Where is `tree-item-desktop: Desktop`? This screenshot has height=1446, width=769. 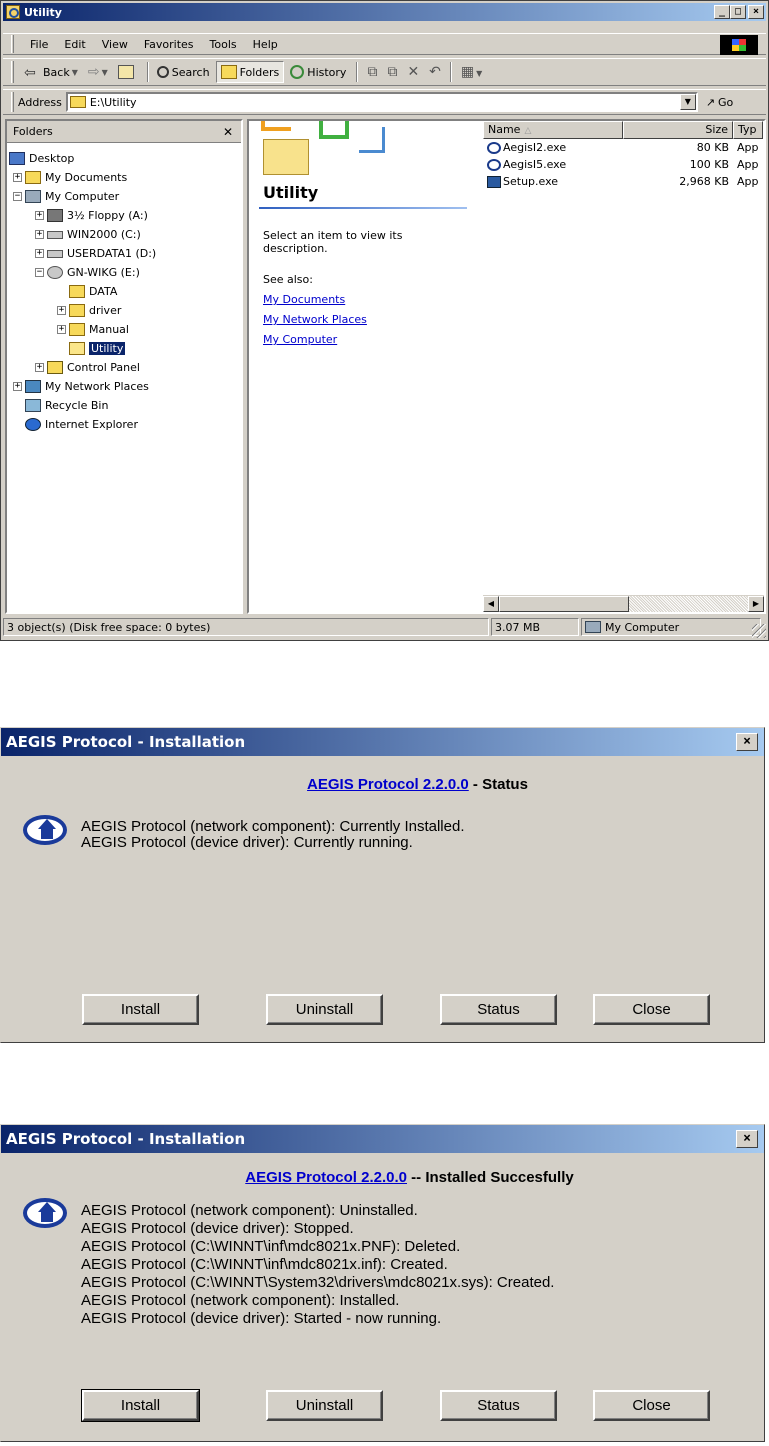 tree-item-desktop: Desktop is located at coordinates (124, 158).